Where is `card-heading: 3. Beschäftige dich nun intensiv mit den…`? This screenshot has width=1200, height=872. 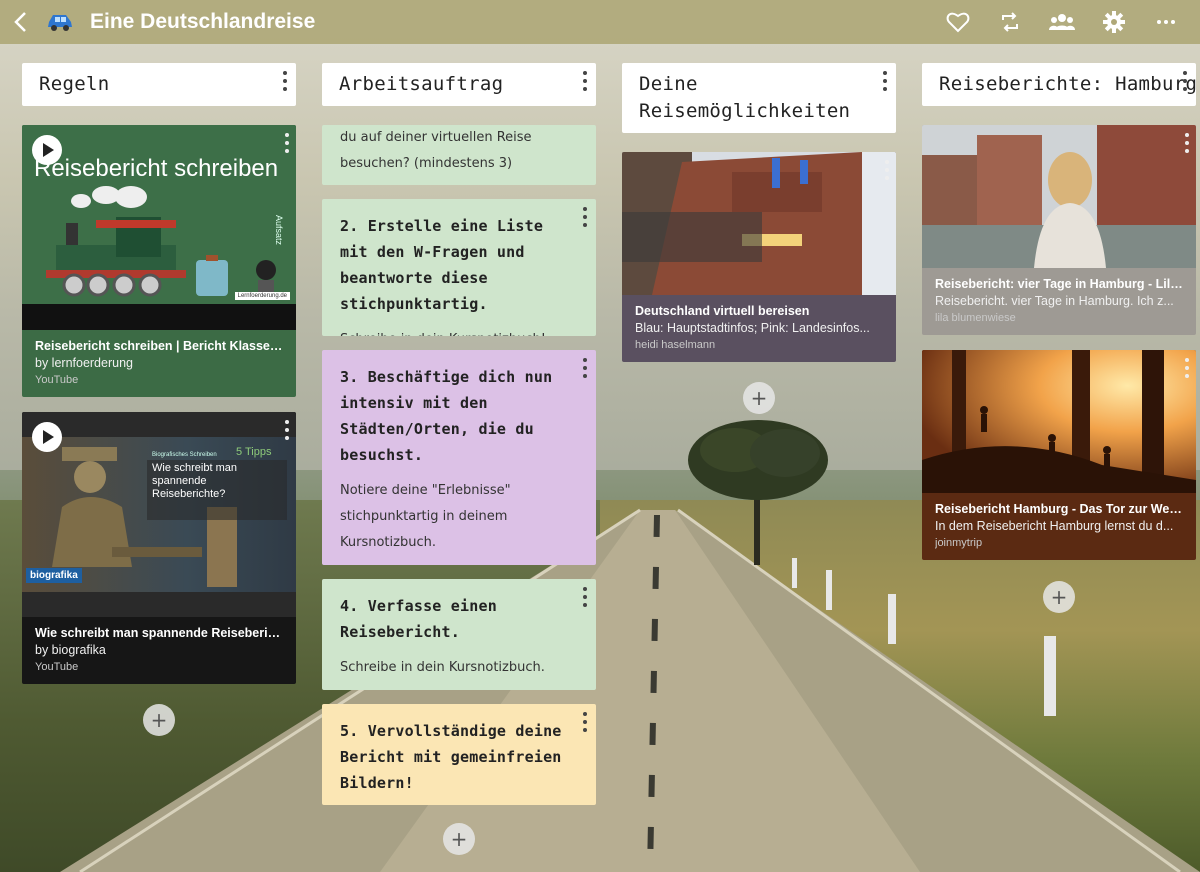 card-heading: 3. Beschäftige dich nun intensiv mit den… is located at coordinates (446, 416).